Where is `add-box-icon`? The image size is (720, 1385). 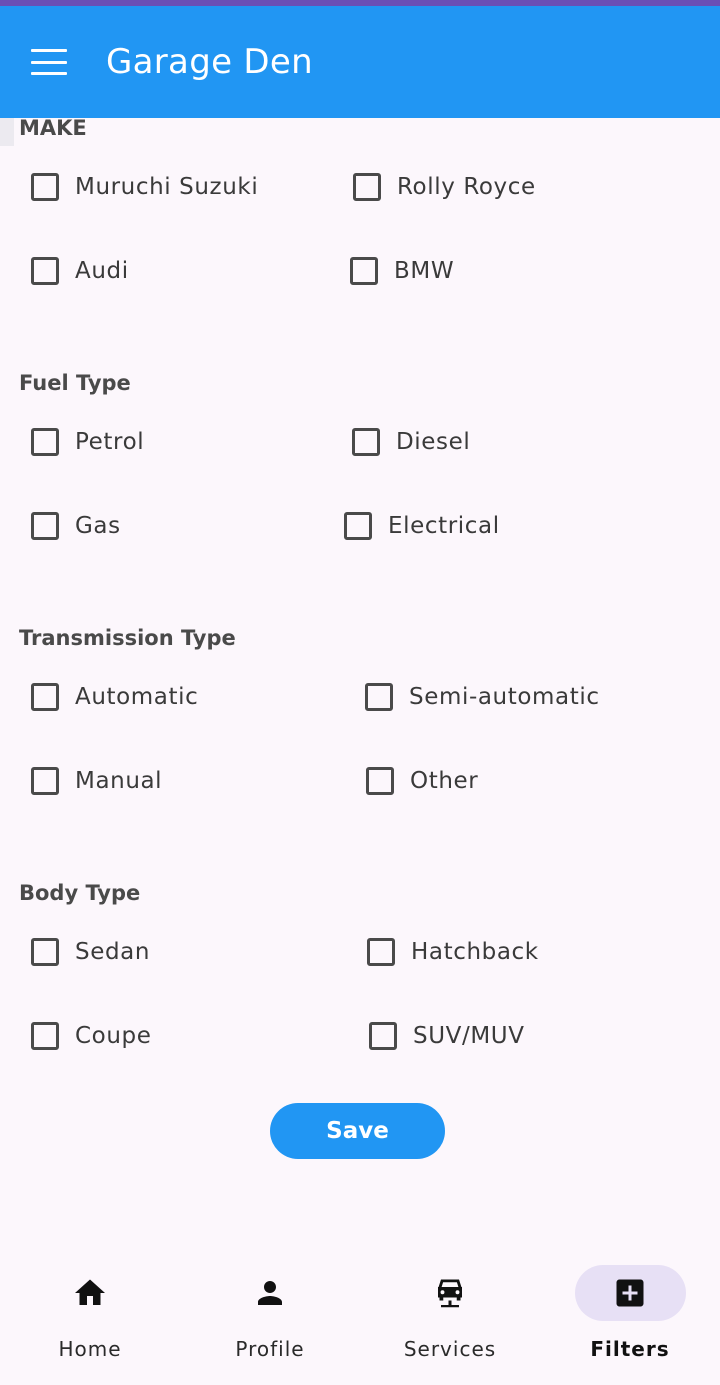 add-box-icon is located at coordinates (630, 1293).